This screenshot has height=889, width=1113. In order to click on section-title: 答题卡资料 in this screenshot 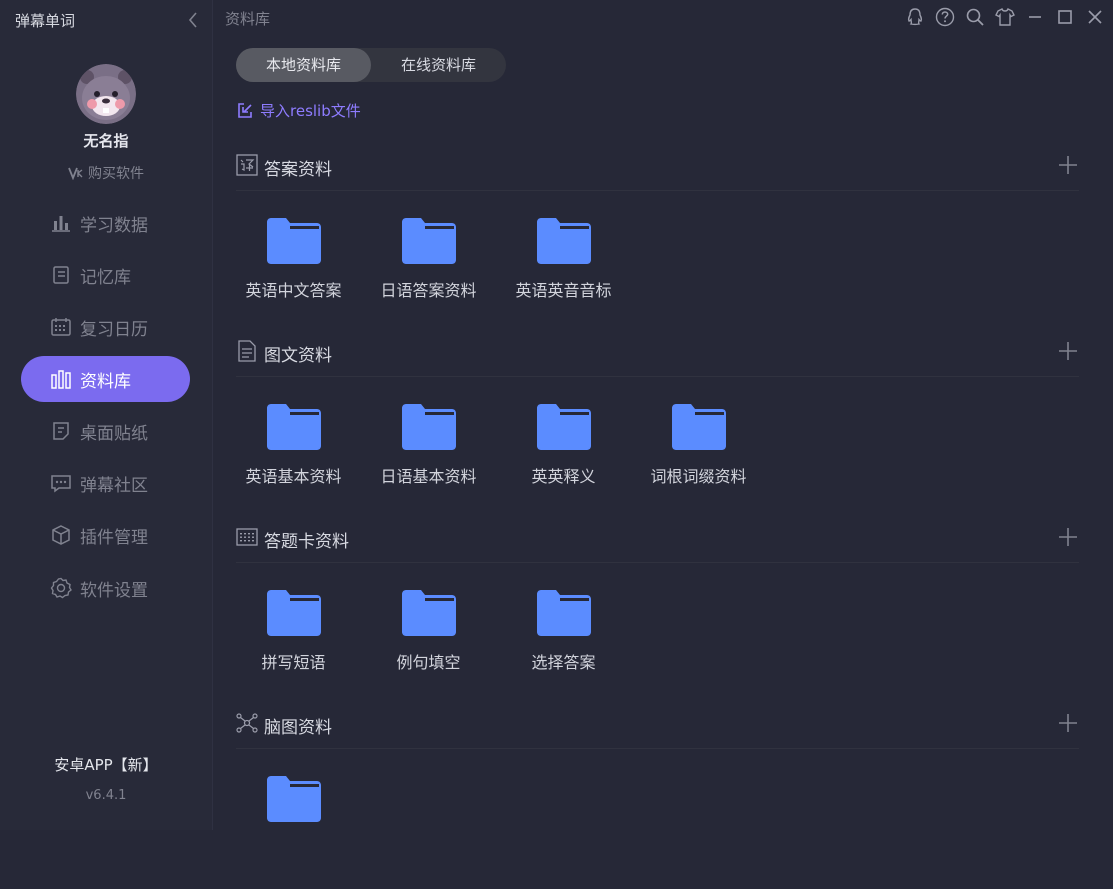, I will do `click(306, 542)`.